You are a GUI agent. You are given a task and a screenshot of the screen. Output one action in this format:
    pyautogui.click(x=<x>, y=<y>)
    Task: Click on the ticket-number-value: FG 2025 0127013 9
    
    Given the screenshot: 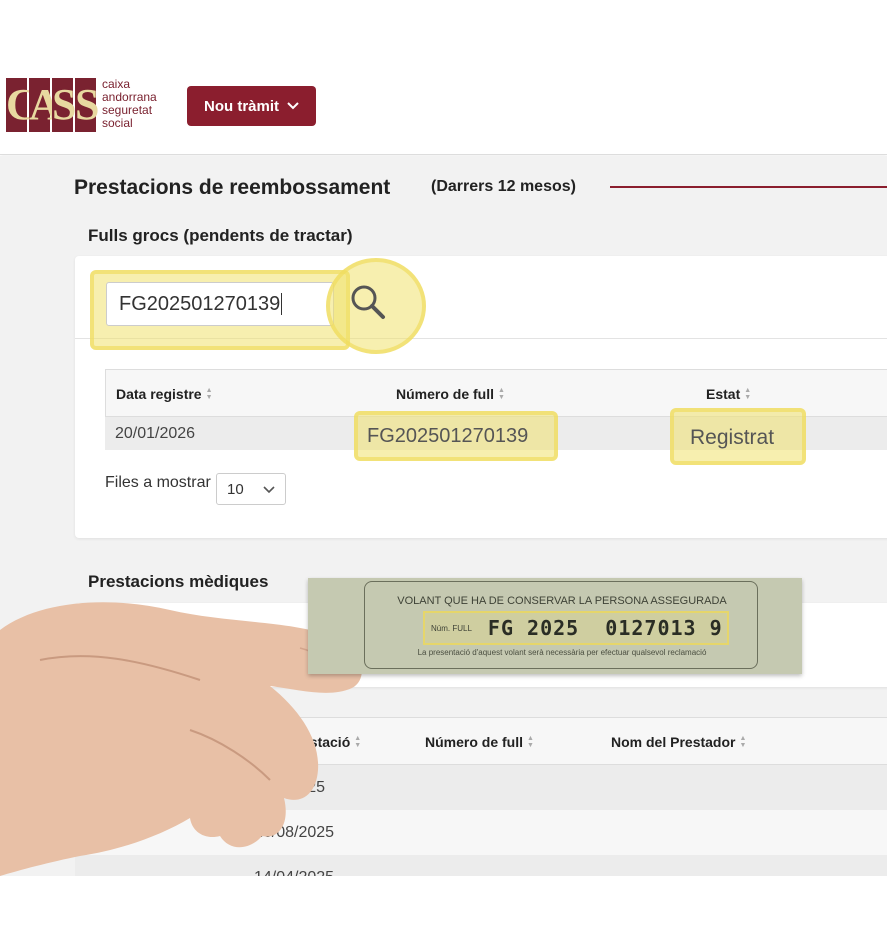 What is the action you would take?
    pyautogui.click(x=605, y=628)
    